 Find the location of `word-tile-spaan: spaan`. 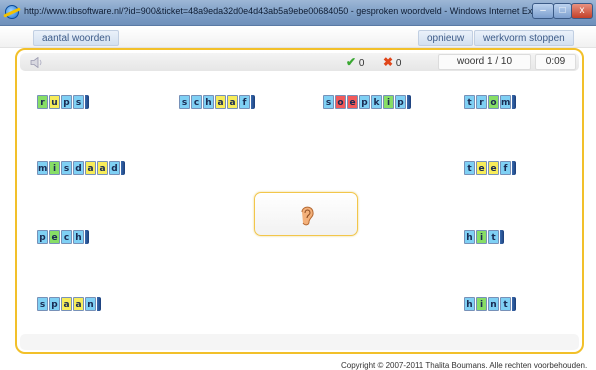

word-tile-spaan: spaan is located at coordinates (69, 304).